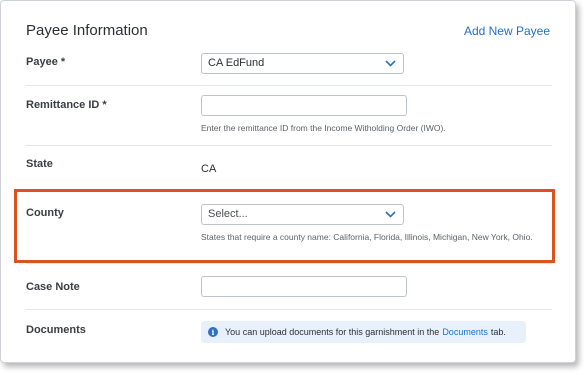  I want to click on payee-select-value: CA EdFund, so click(236, 63).